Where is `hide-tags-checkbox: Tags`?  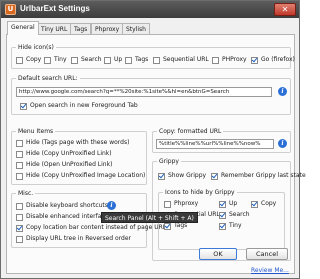 hide-tags-checkbox: Tags is located at coordinates (136, 60).